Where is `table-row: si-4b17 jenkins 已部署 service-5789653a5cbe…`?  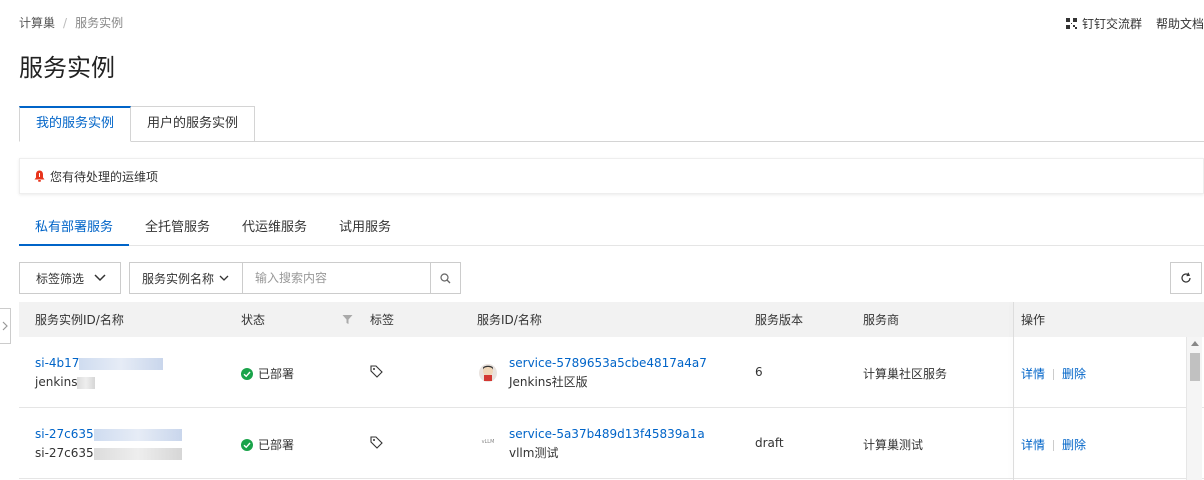
table-row: si-4b17 jenkins 已部署 service-5789653a5cbe… is located at coordinates (611, 372).